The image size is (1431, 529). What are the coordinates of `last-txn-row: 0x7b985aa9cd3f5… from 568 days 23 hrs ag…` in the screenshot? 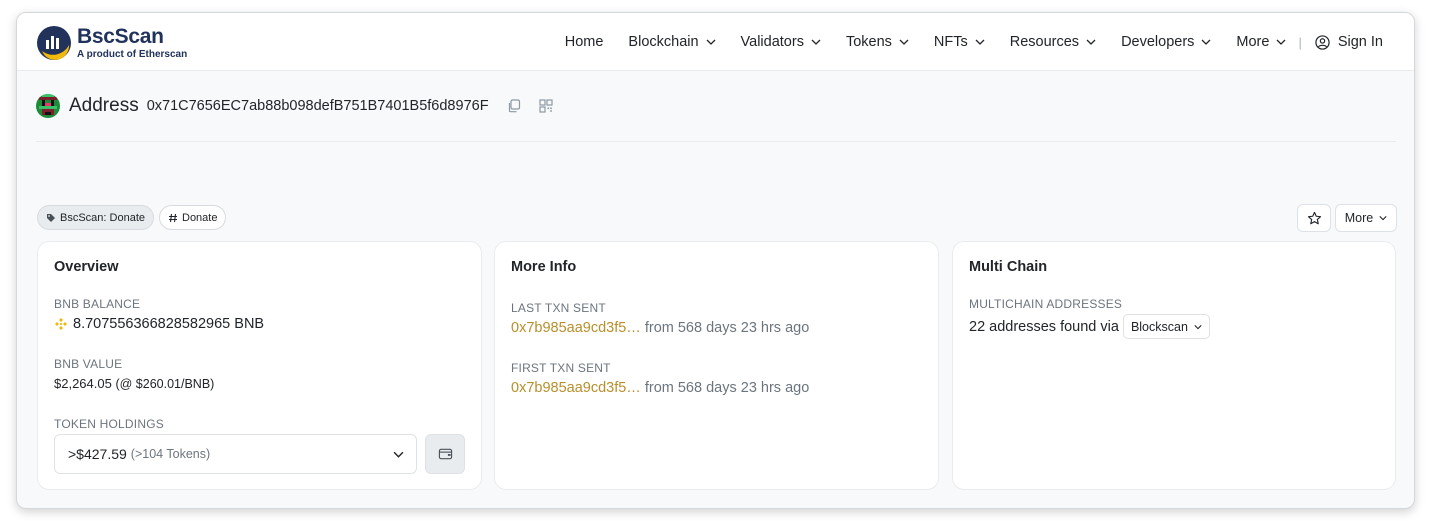 It's located at (660, 328).